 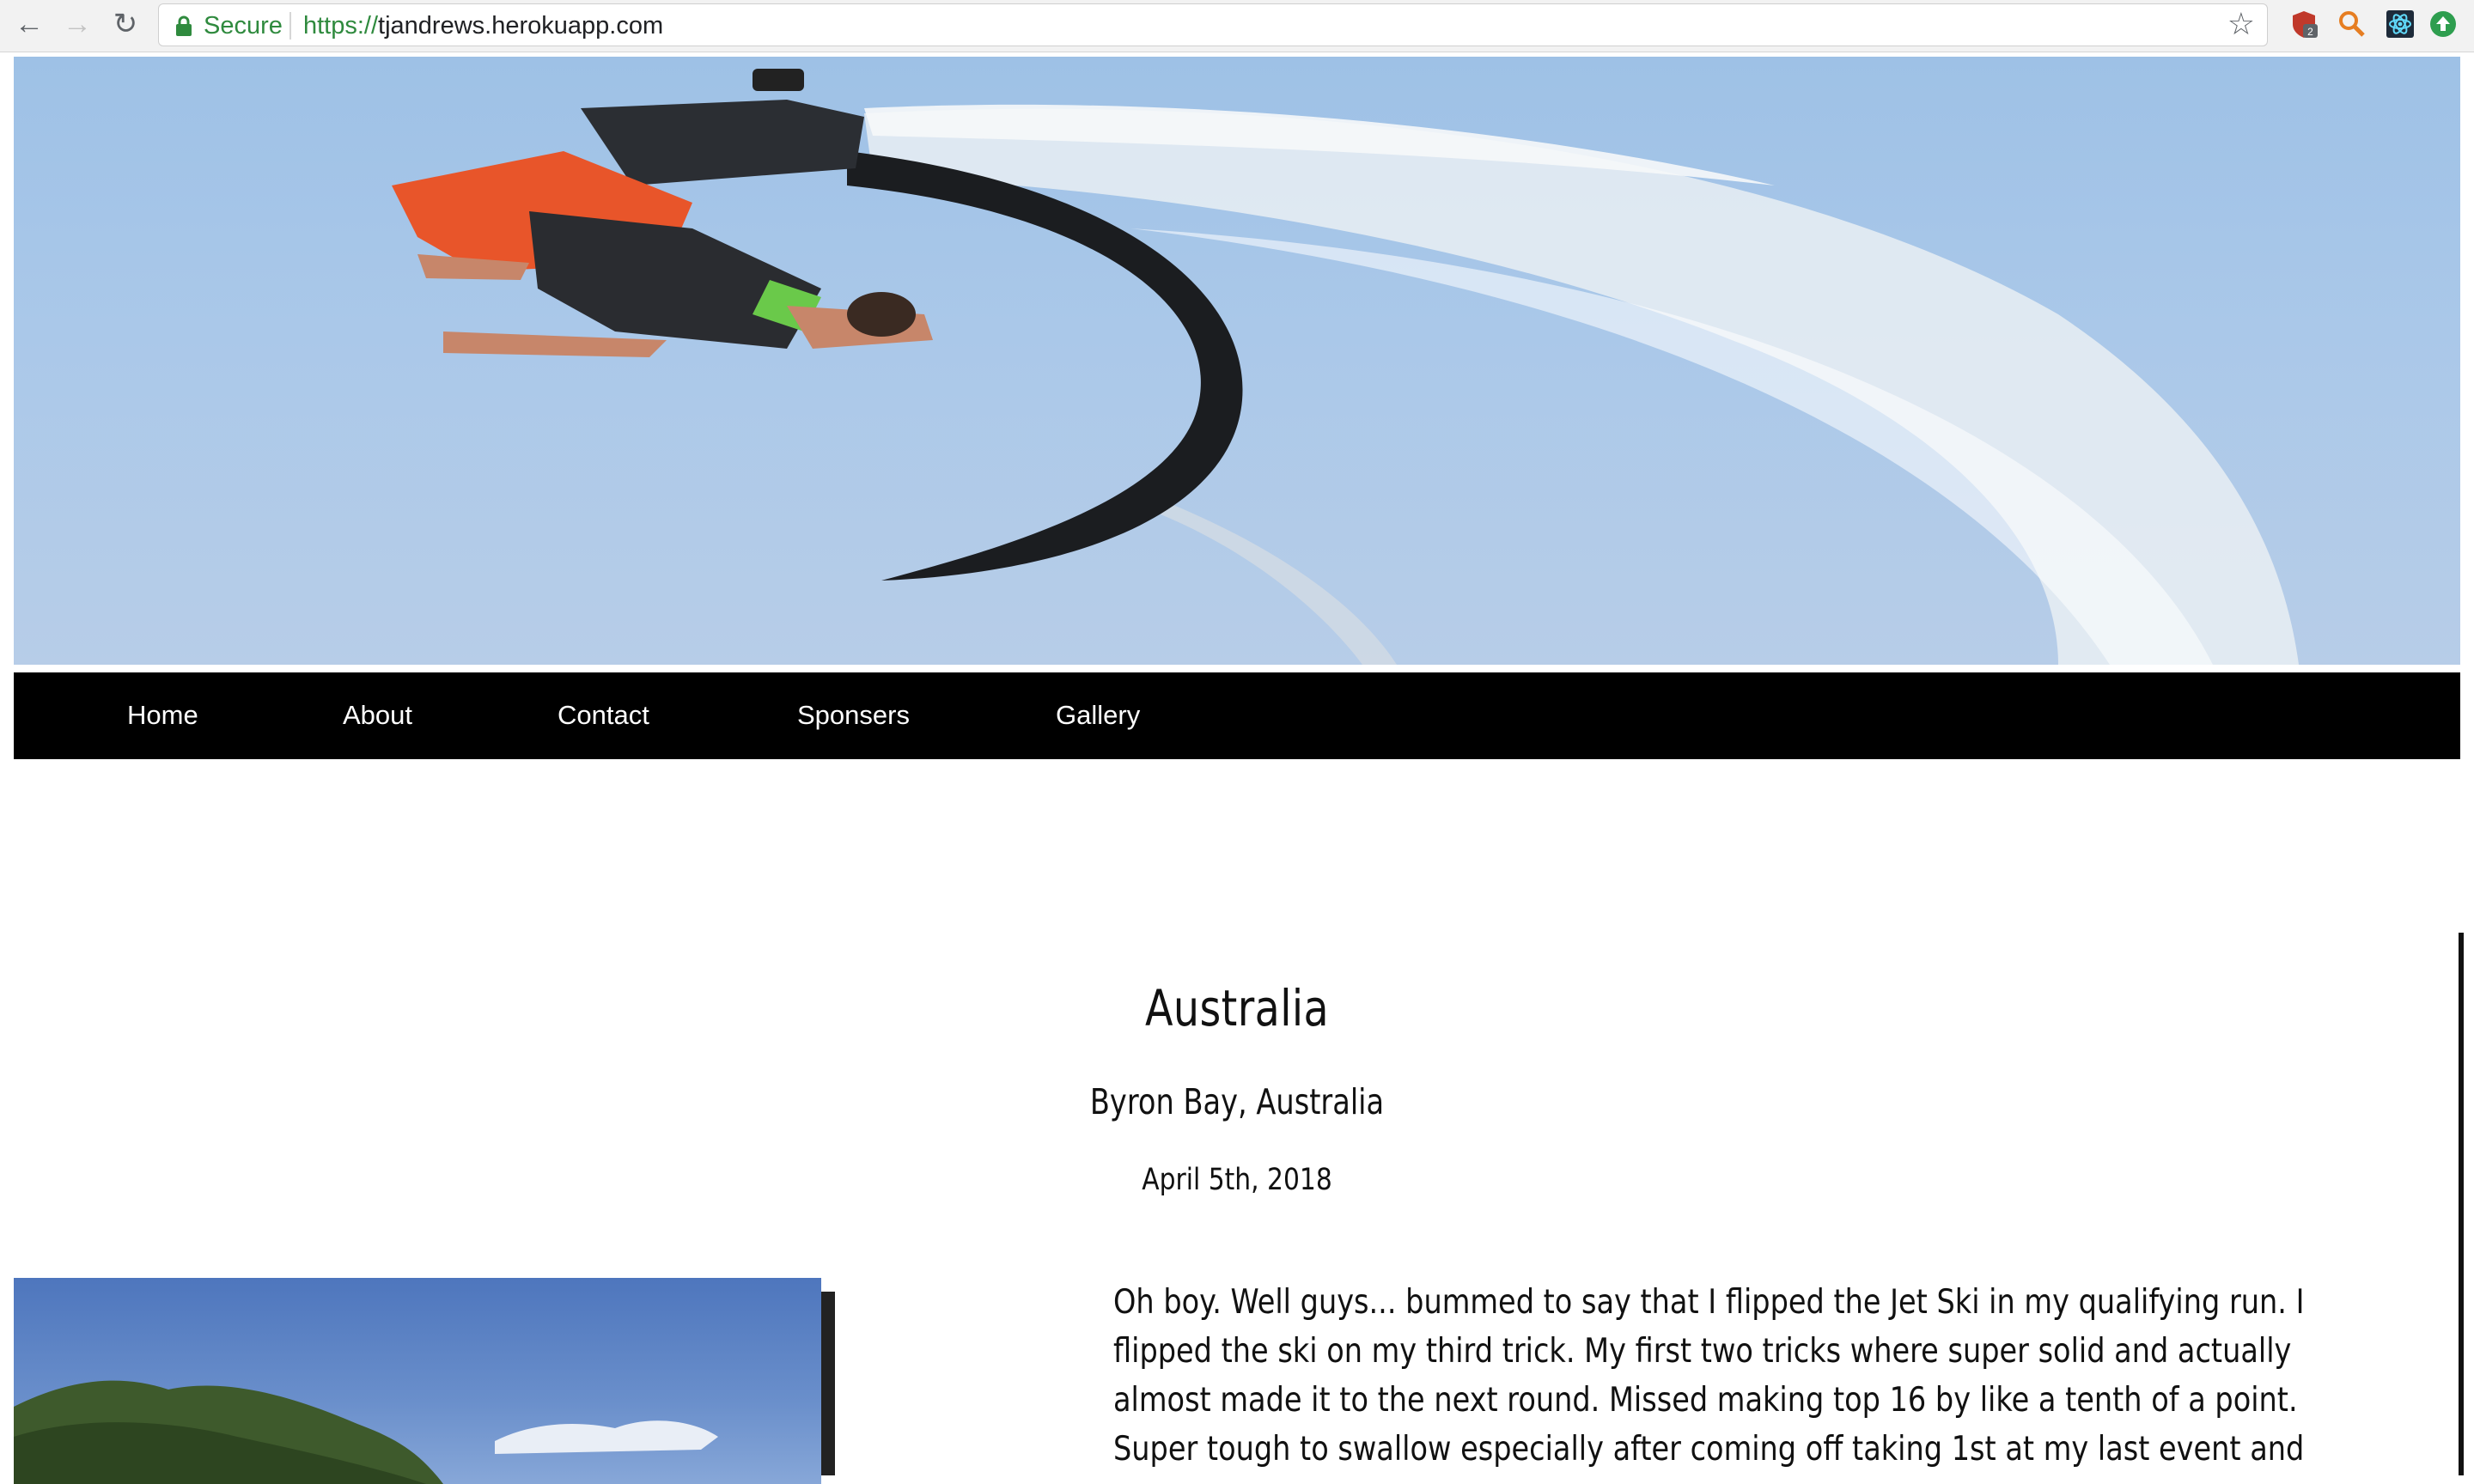 I want to click on url-scheme: https://, so click(x=341, y=26).